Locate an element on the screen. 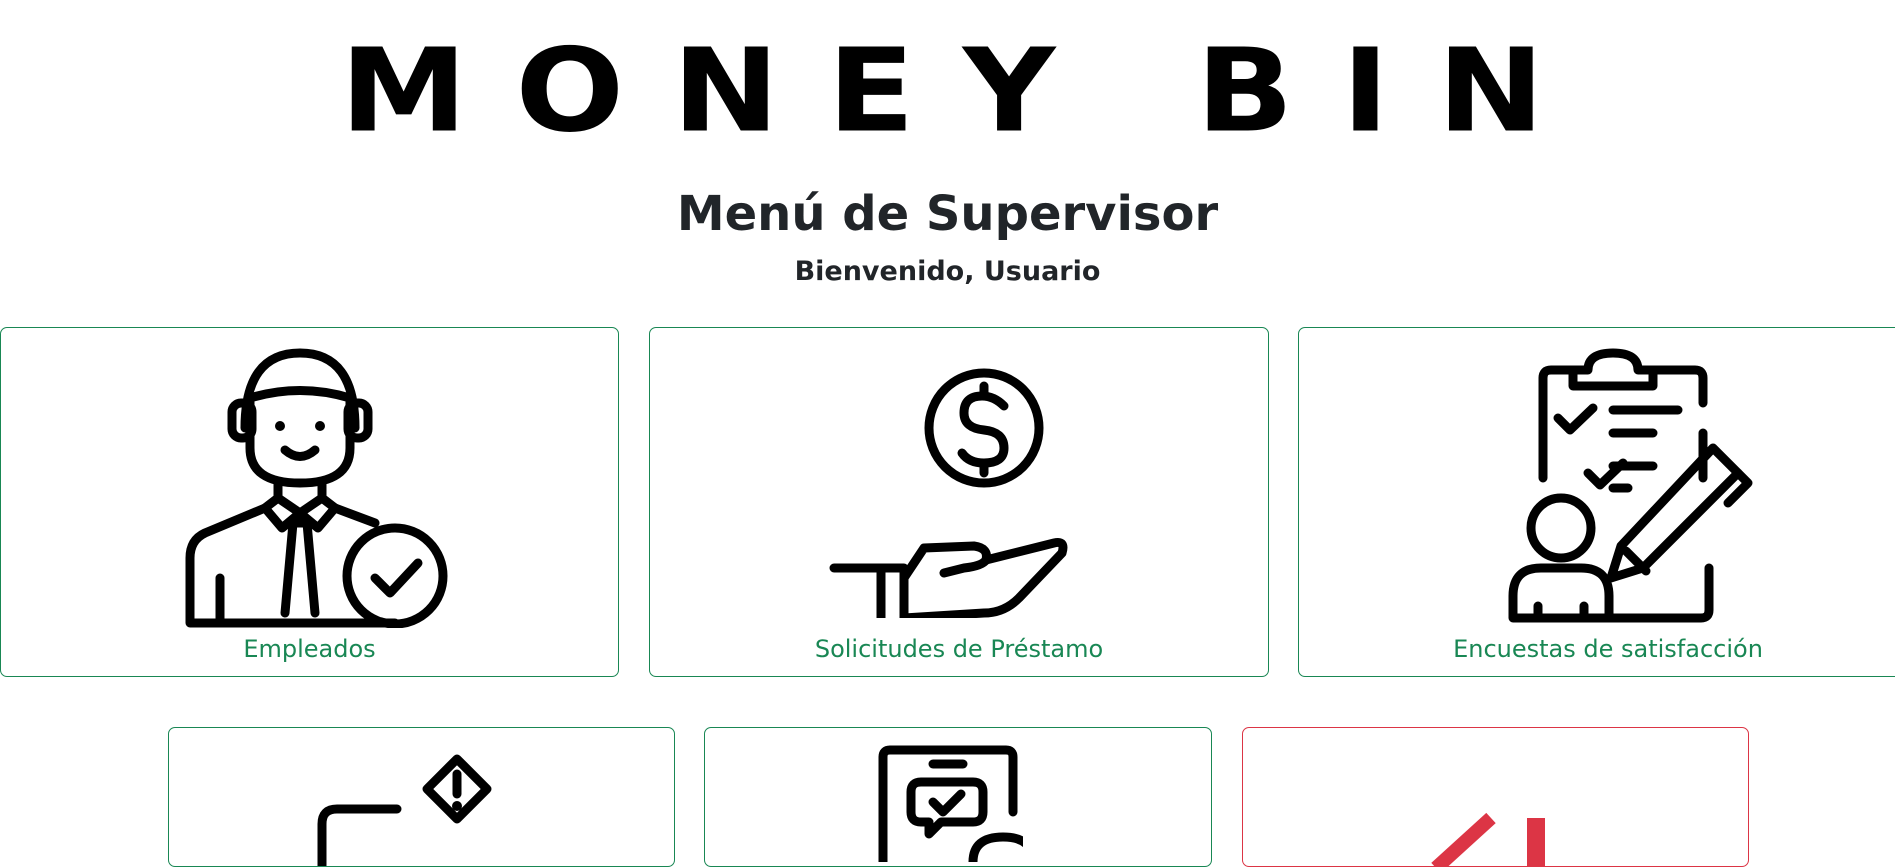  brand-logo: MONEY BIN is located at coordinates (960, 92).